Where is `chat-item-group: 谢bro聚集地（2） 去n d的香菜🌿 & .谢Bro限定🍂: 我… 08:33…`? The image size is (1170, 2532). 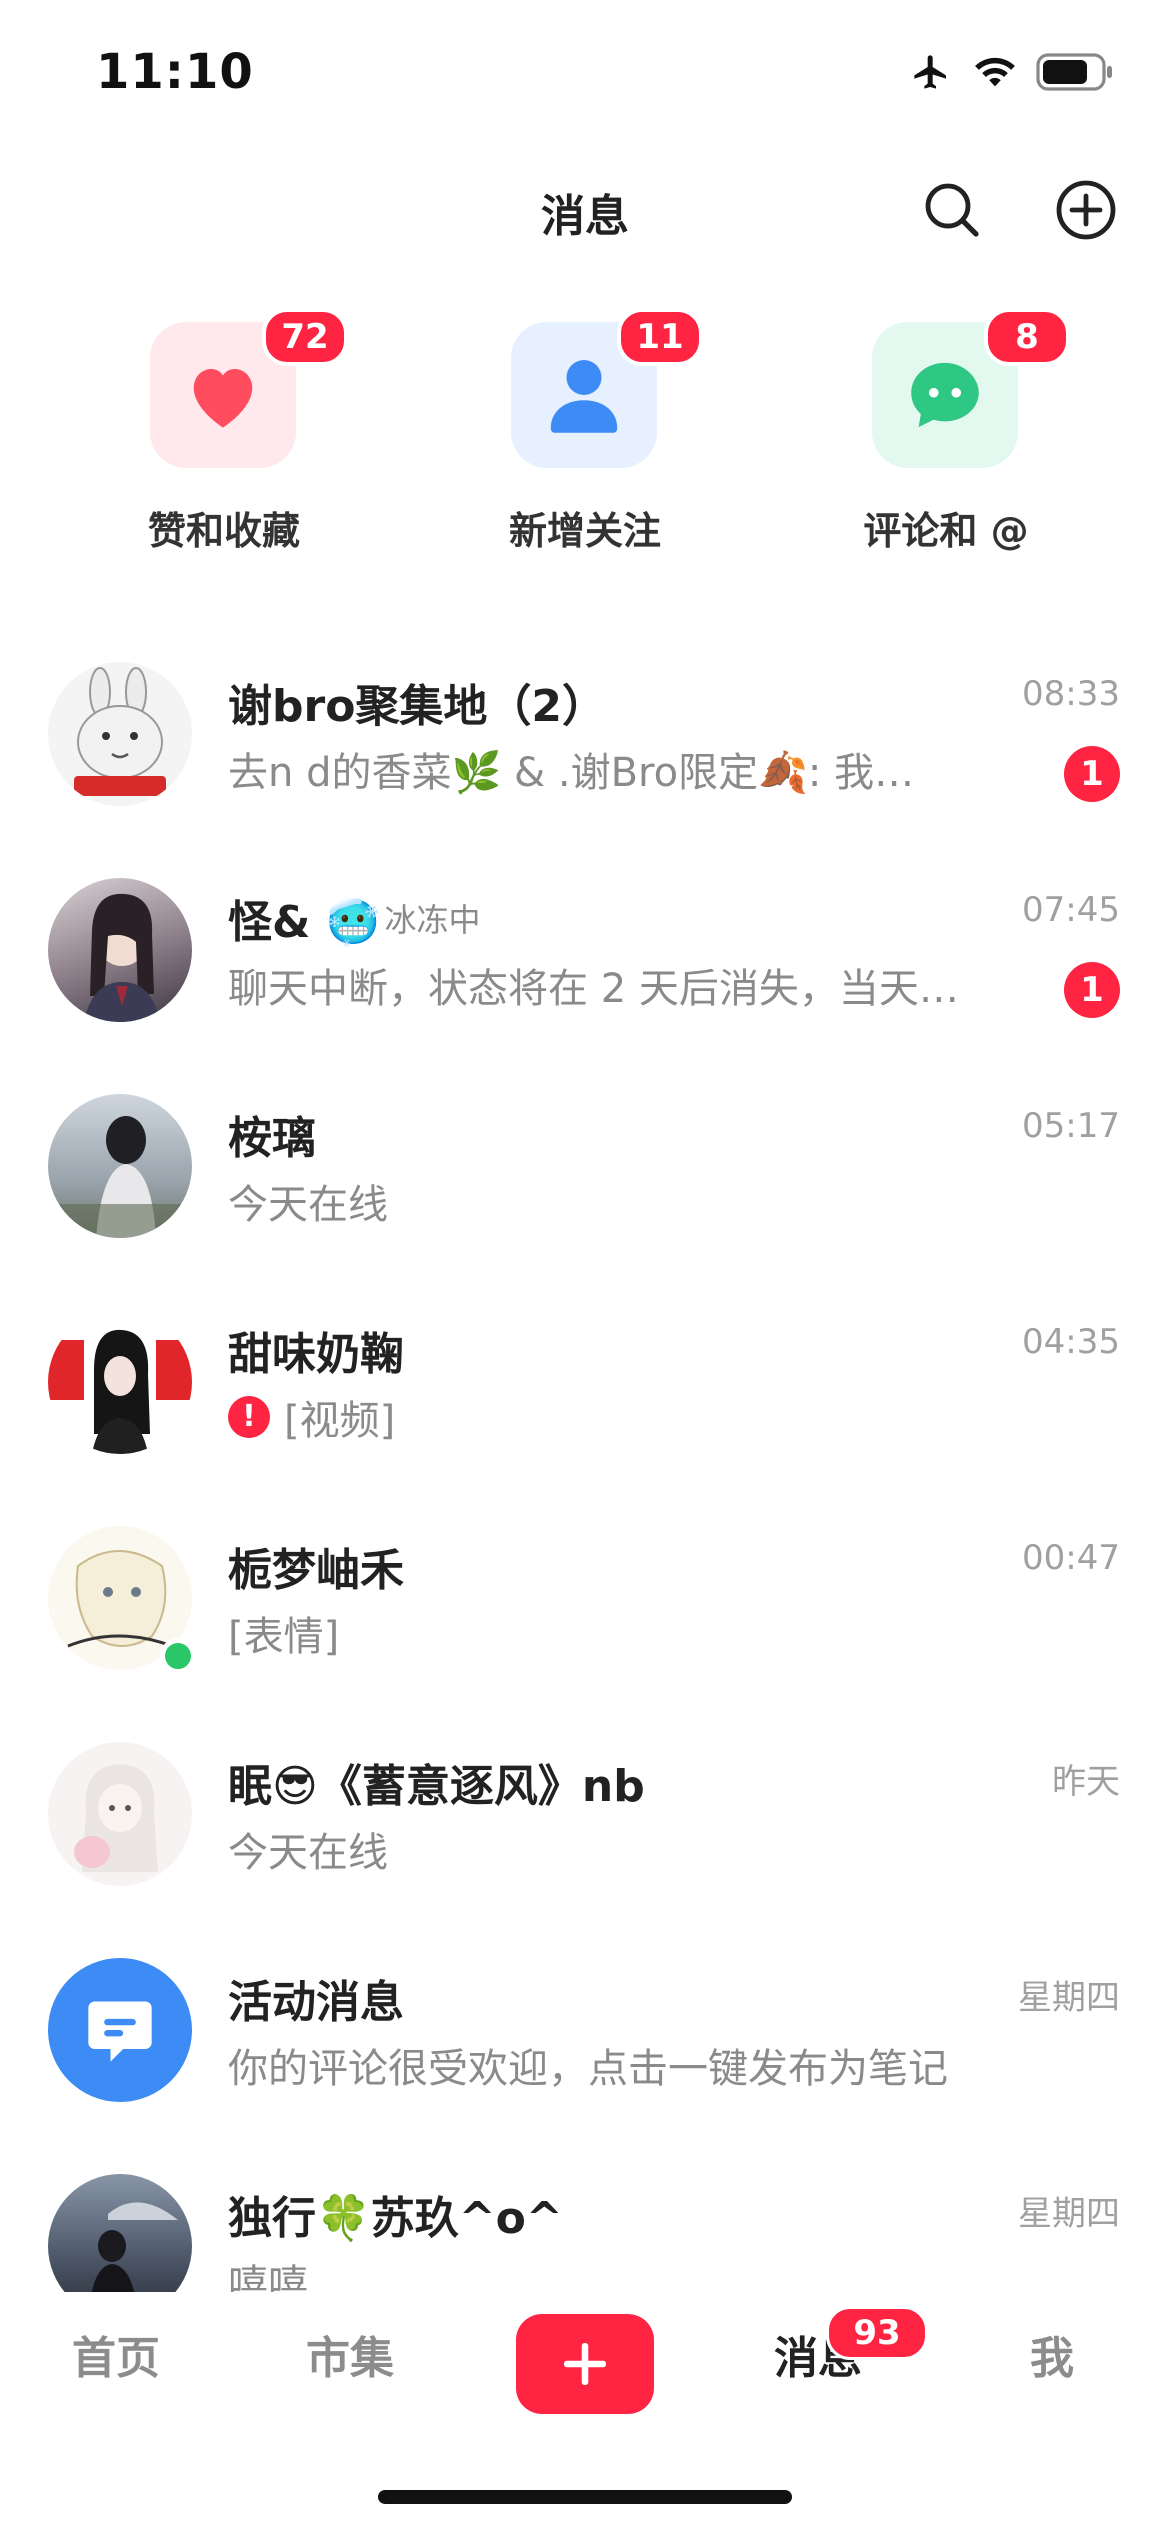 chat-item-group: 谢bro聚集地（2） 去n d的香菜🌿 & .谢Bro限定🍂: 我… 08:33… is located at coordinates (585, 748).